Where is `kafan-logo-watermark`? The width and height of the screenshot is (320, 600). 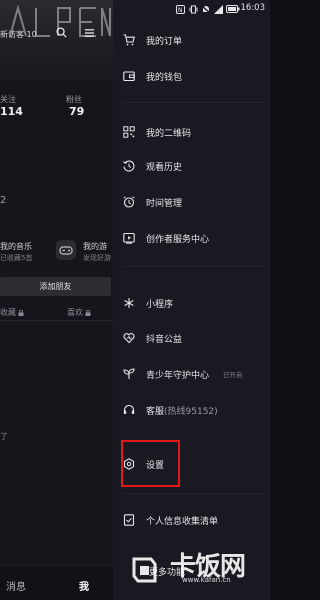 kafan-logo-watermark is located at coordinates (144, 570).